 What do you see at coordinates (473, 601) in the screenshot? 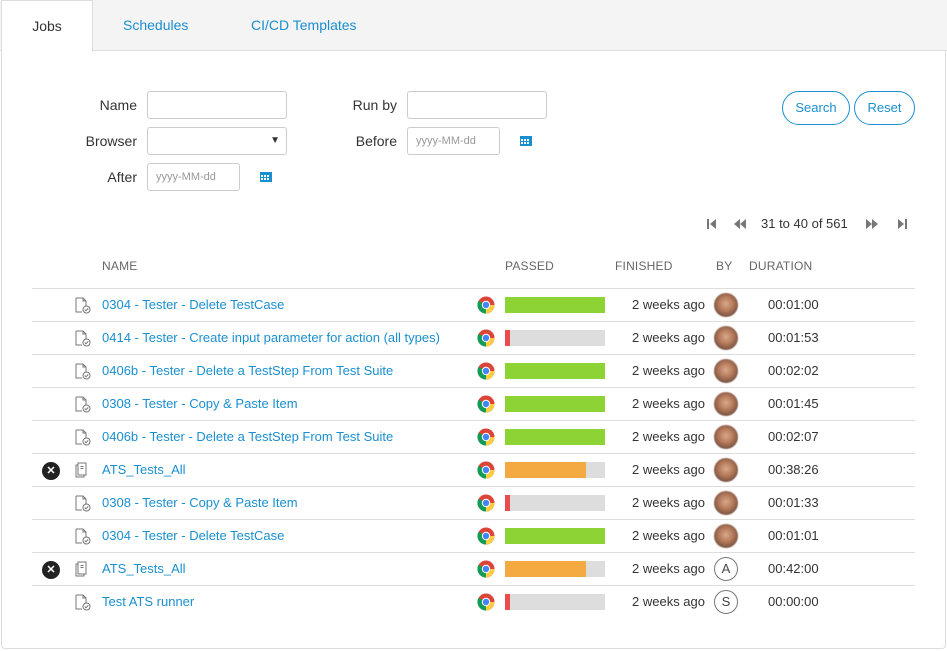
I see `table-row: Test ATS runner 2 weeks ago S 00:00:00` at bounding box center [473, 601].